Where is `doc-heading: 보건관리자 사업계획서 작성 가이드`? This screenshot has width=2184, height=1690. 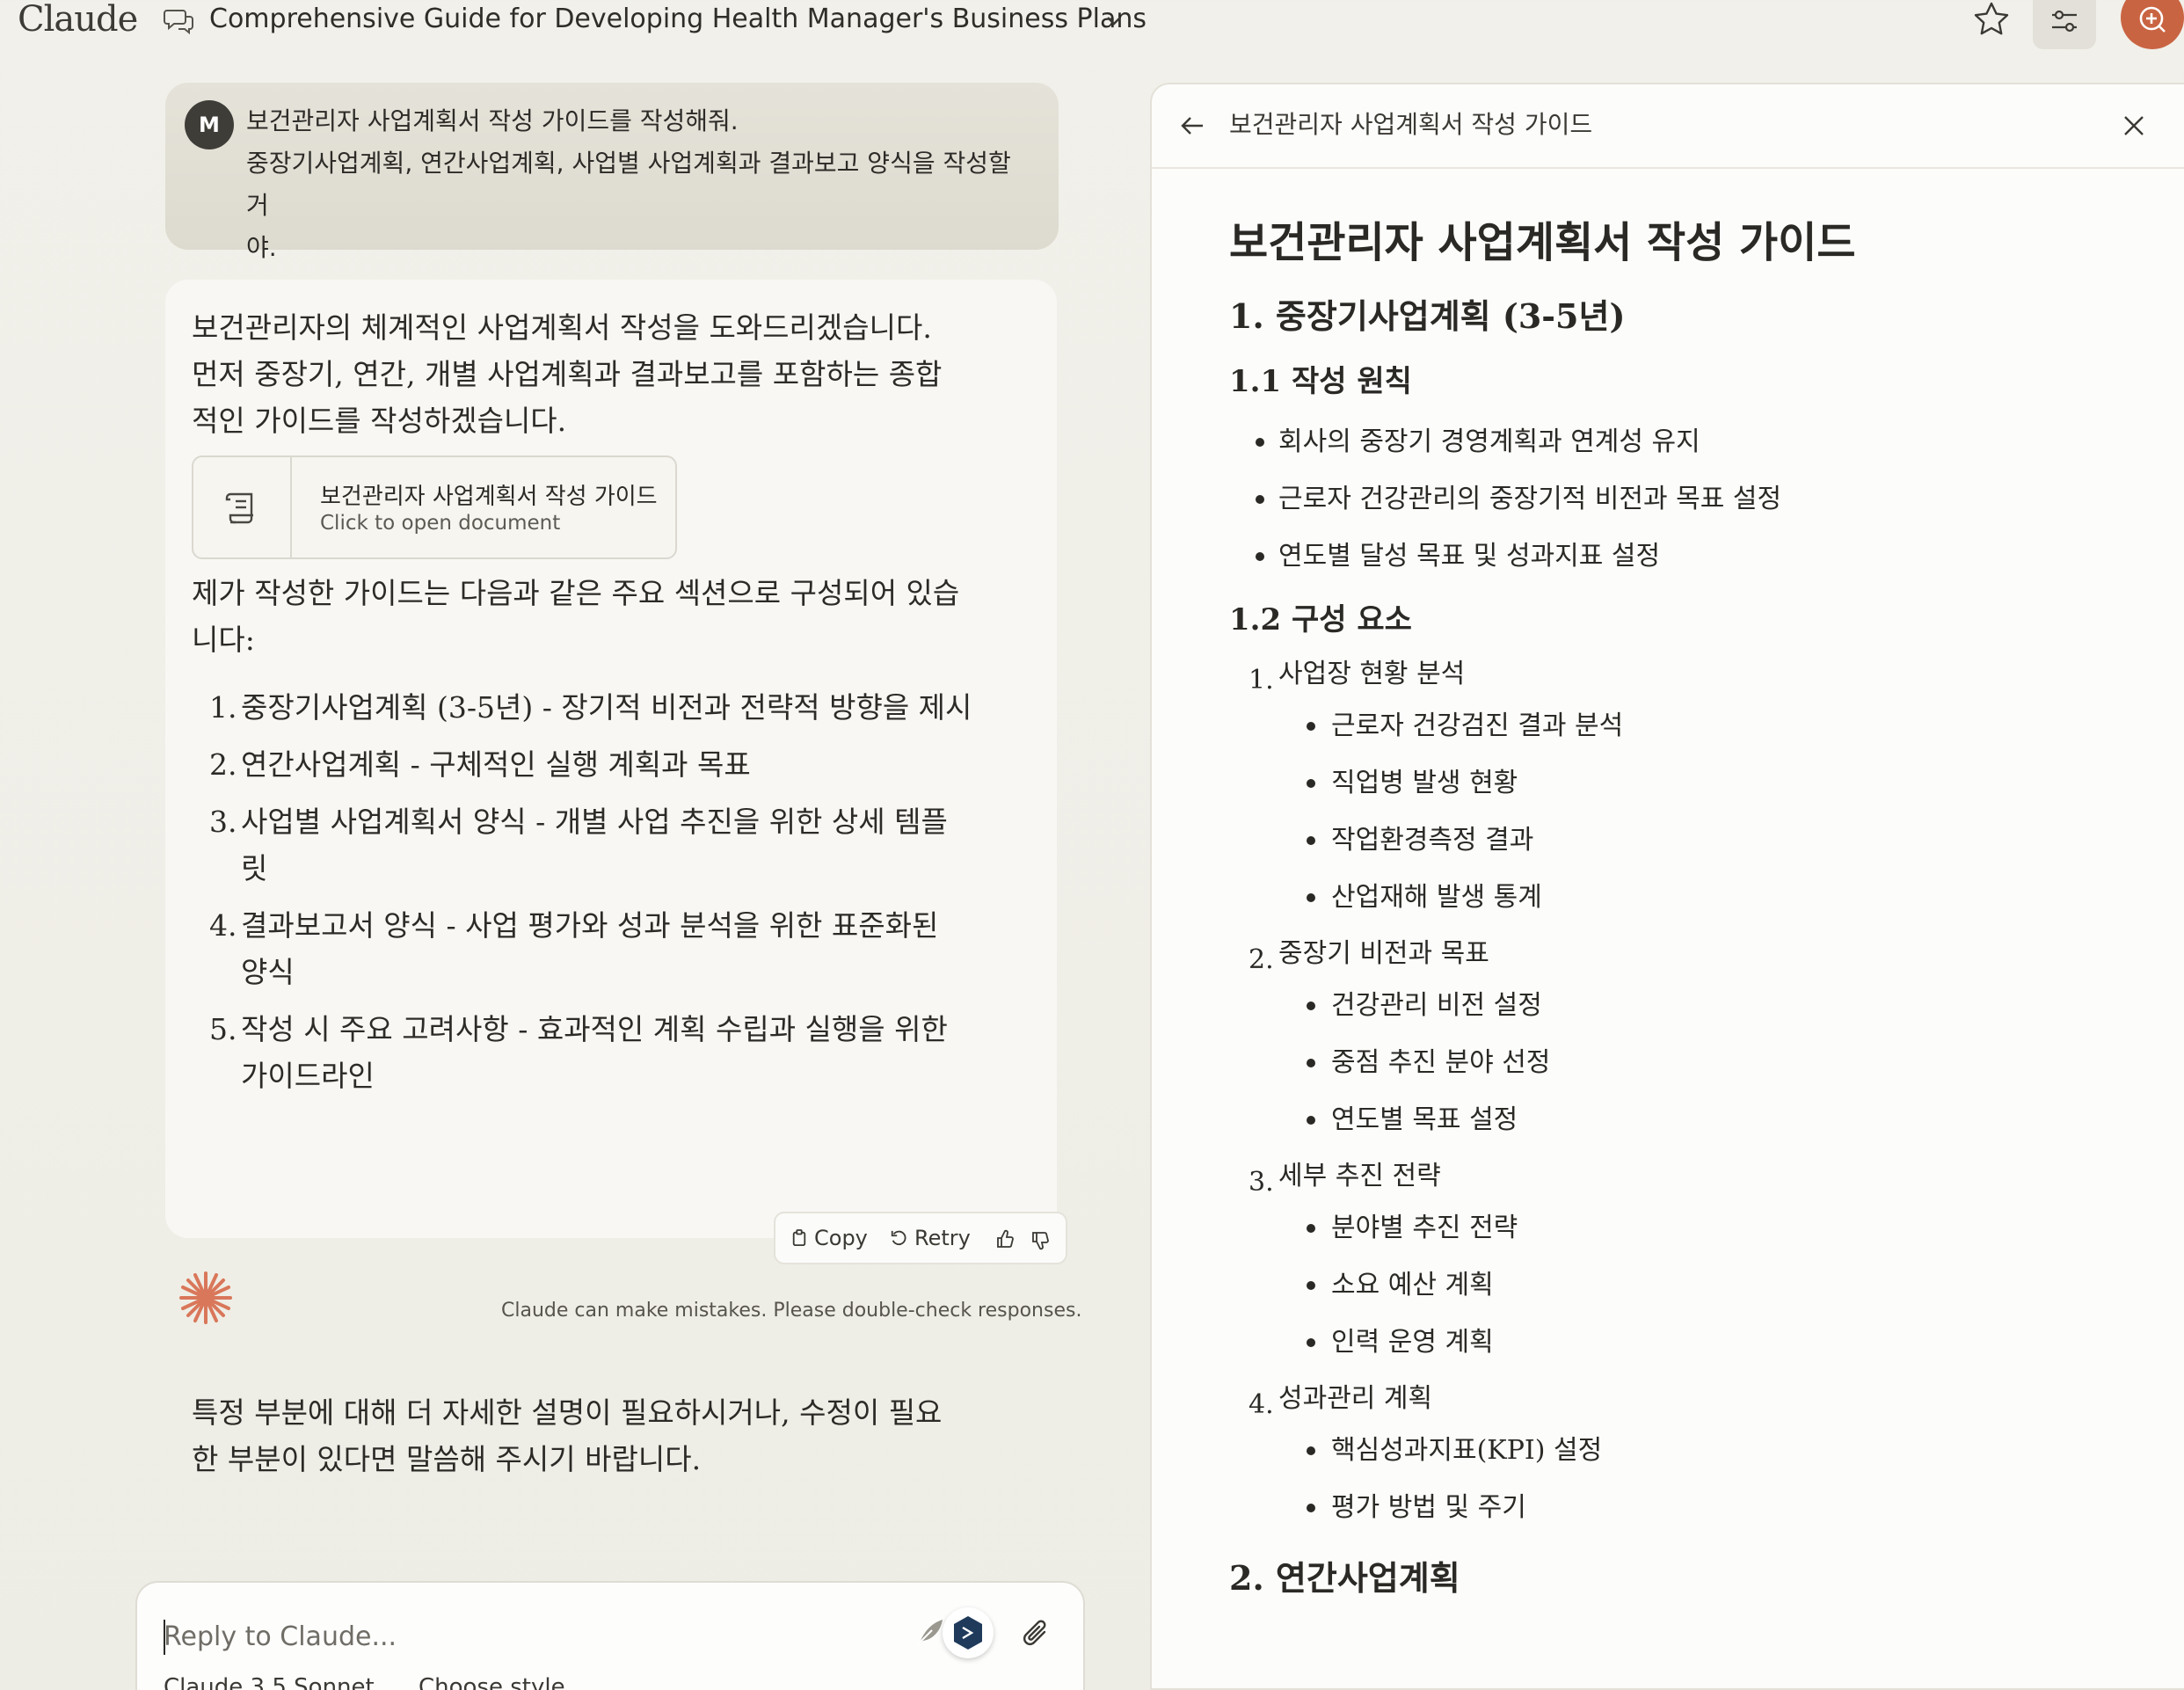
doc-heading: 보건관리자 사업계획서 작성 가이드 is located at coordinates (1542, 242).